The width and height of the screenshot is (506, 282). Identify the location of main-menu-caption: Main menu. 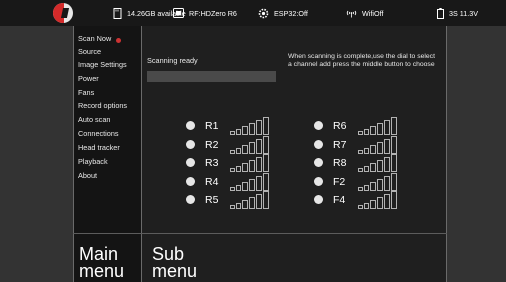
(102, 263).